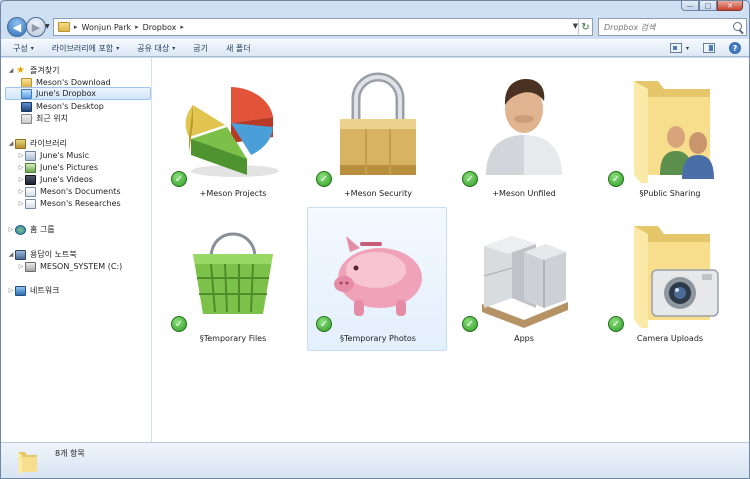 This screenshot has width=750, height=479. Describe the element at coordinates (26, 82) in the screenshot. I see `download-folder-icon` at that location.